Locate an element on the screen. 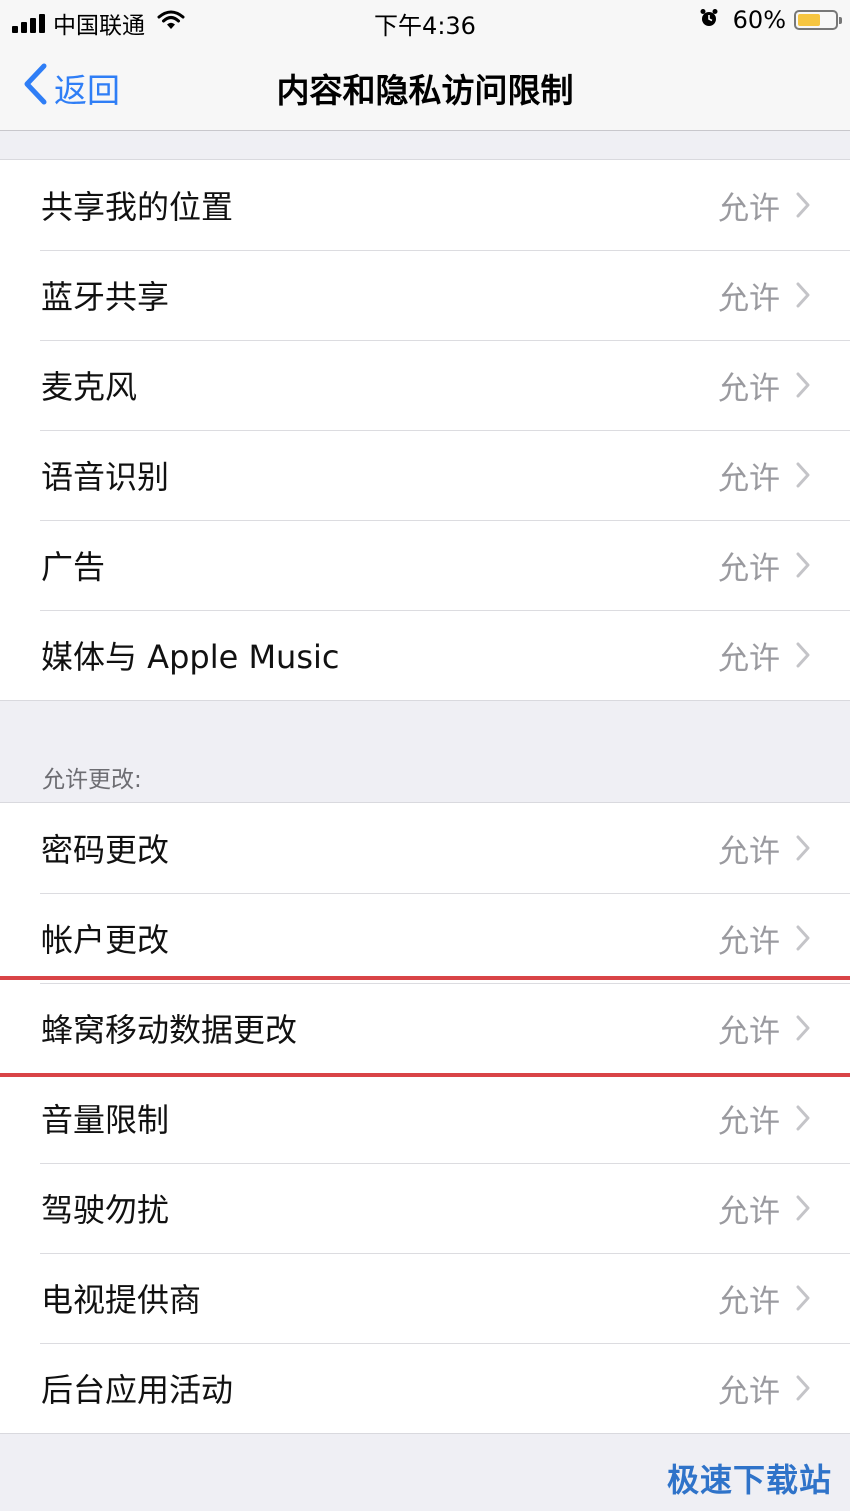 Image resolution: width=850 pixels, height=1511 pixels. battery-icon is located at coordinates (818, 20).